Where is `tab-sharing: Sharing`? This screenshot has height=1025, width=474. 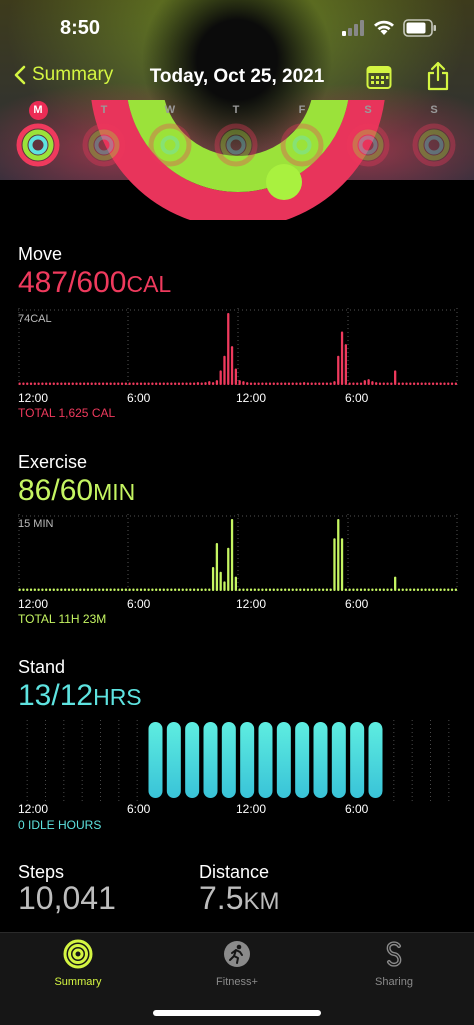
tab-sharing: Sharing is located at coordinates (394, 963).